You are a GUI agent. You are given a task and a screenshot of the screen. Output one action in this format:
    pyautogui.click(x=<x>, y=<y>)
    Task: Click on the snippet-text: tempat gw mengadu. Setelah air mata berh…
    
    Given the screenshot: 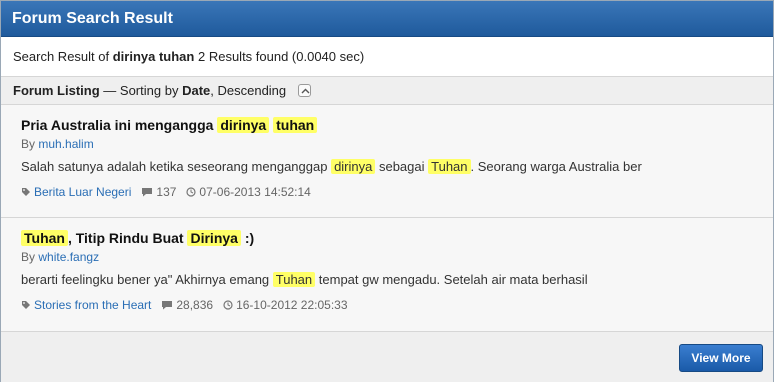 What is the action you would take?
    pyautogui.click(x=451, y=279)
    